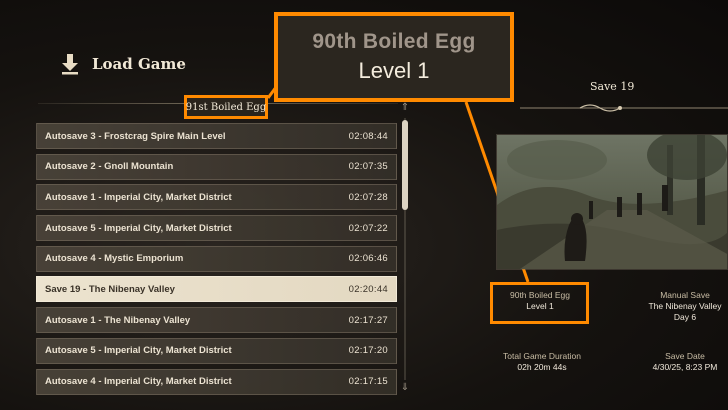  What do you see at coordinates (216, 166) in the screenshot?
I see `save-row: Autosave 2 - Gnoll Mountain 02:07:35` at bounding box center [216, 166].